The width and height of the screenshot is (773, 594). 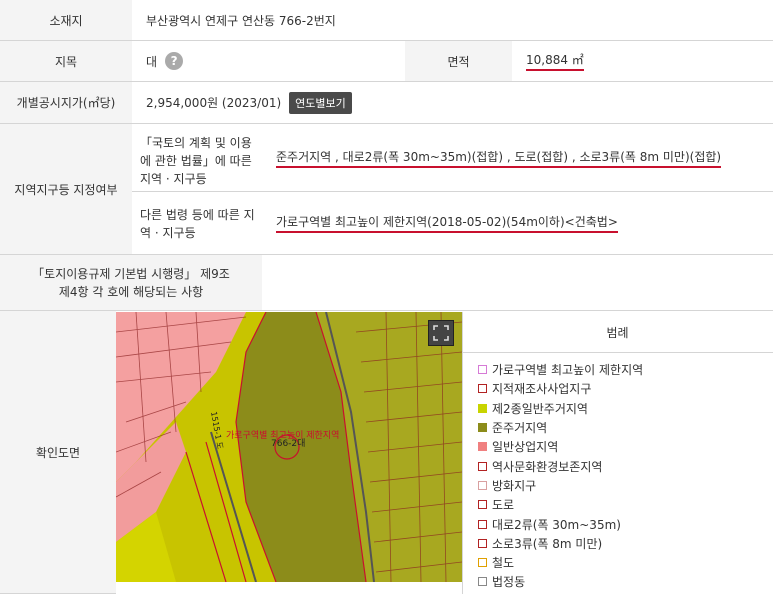 I want to click on legend-item: 대로2류(폭 30m~35m), so click(x=560, y=523).